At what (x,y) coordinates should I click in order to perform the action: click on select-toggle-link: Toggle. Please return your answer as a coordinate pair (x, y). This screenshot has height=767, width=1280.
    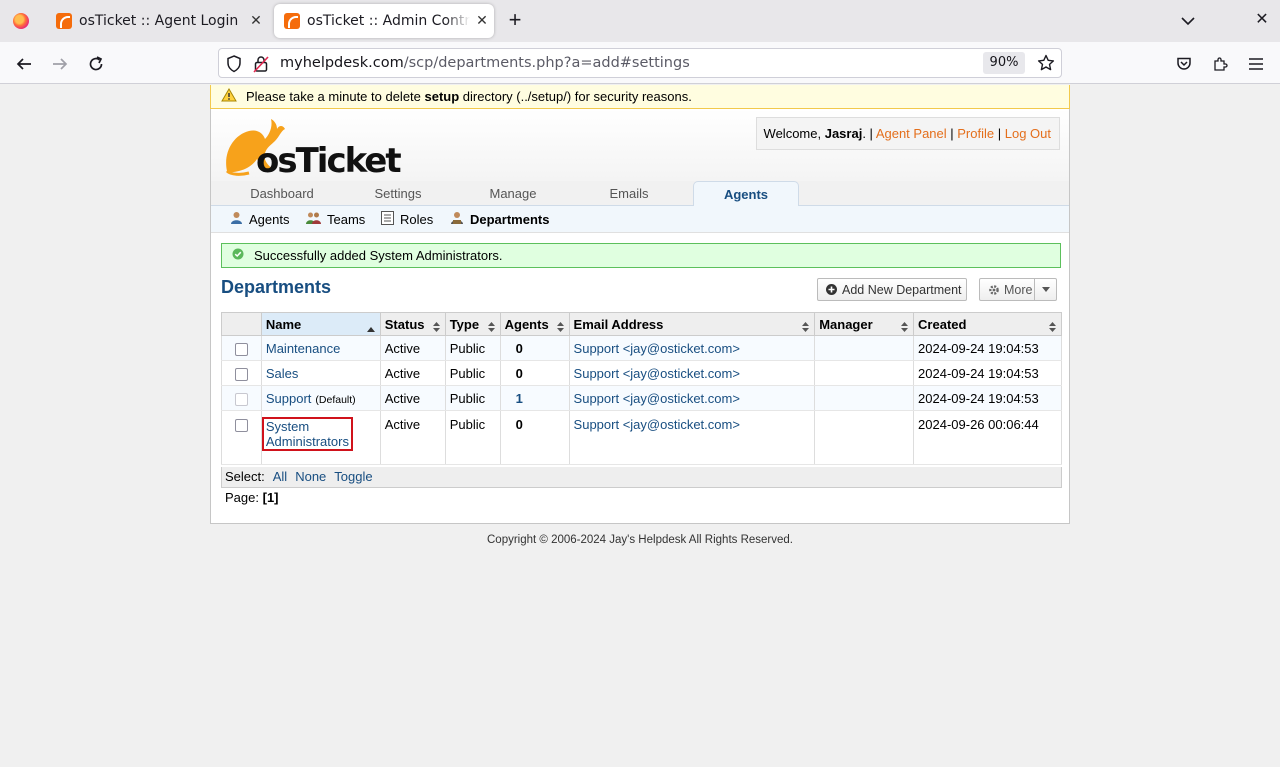
    Looking at the image, I should click on (353, 476).